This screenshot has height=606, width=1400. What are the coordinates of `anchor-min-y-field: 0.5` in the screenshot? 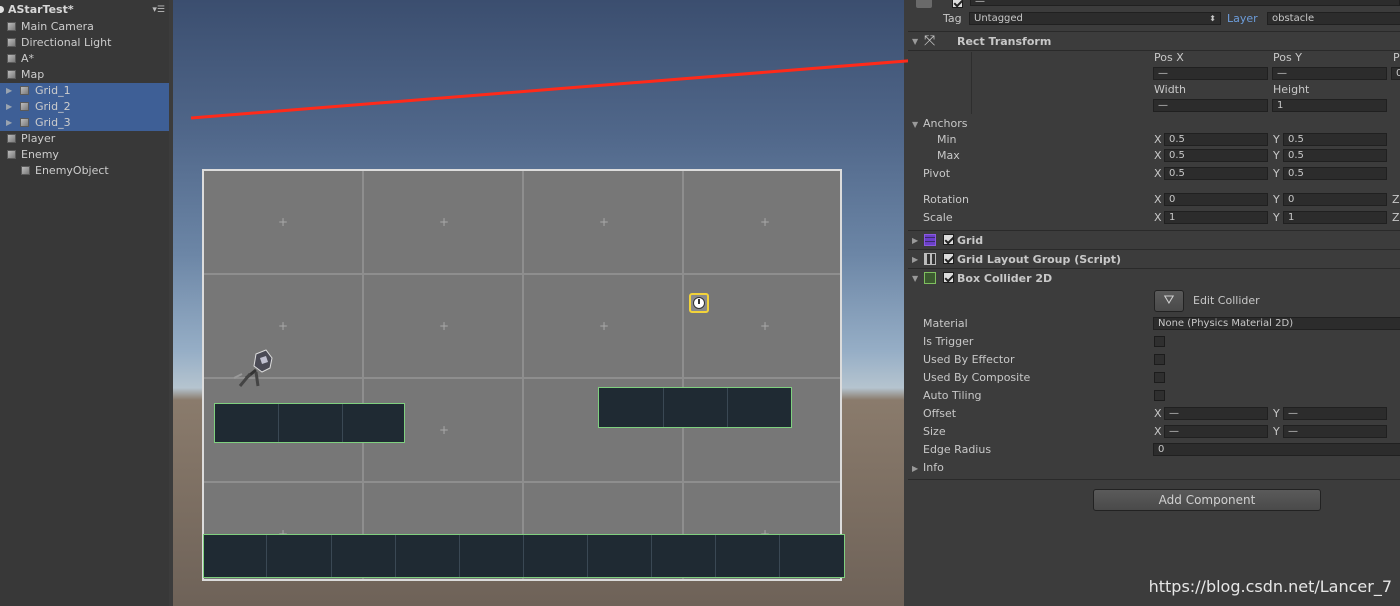 It's located at (1335, 139).